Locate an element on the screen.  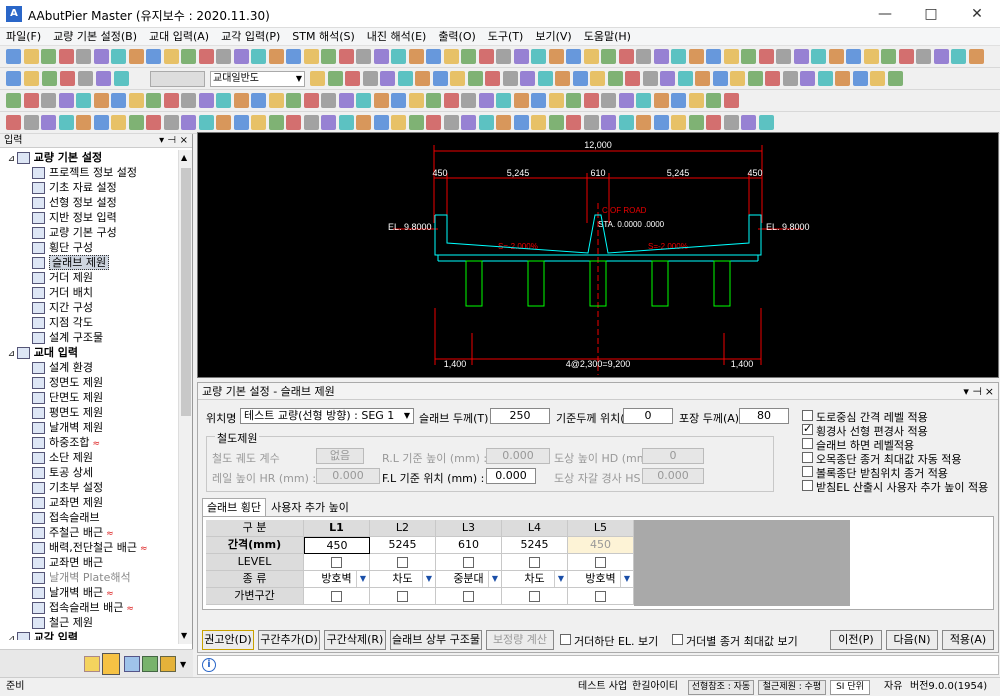
tree-item: 교좌면 배근 is located at coordinates (67, 562).